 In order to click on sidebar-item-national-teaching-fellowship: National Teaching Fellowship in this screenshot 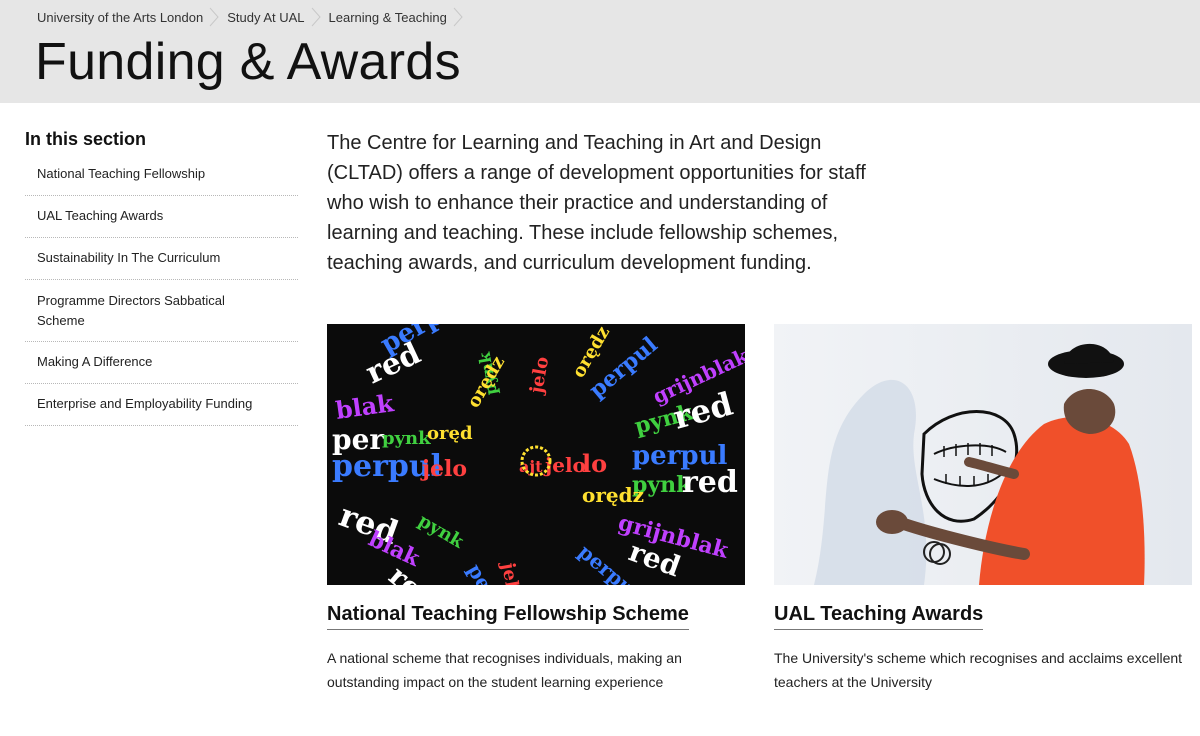, I will do `click(161, 175)`.